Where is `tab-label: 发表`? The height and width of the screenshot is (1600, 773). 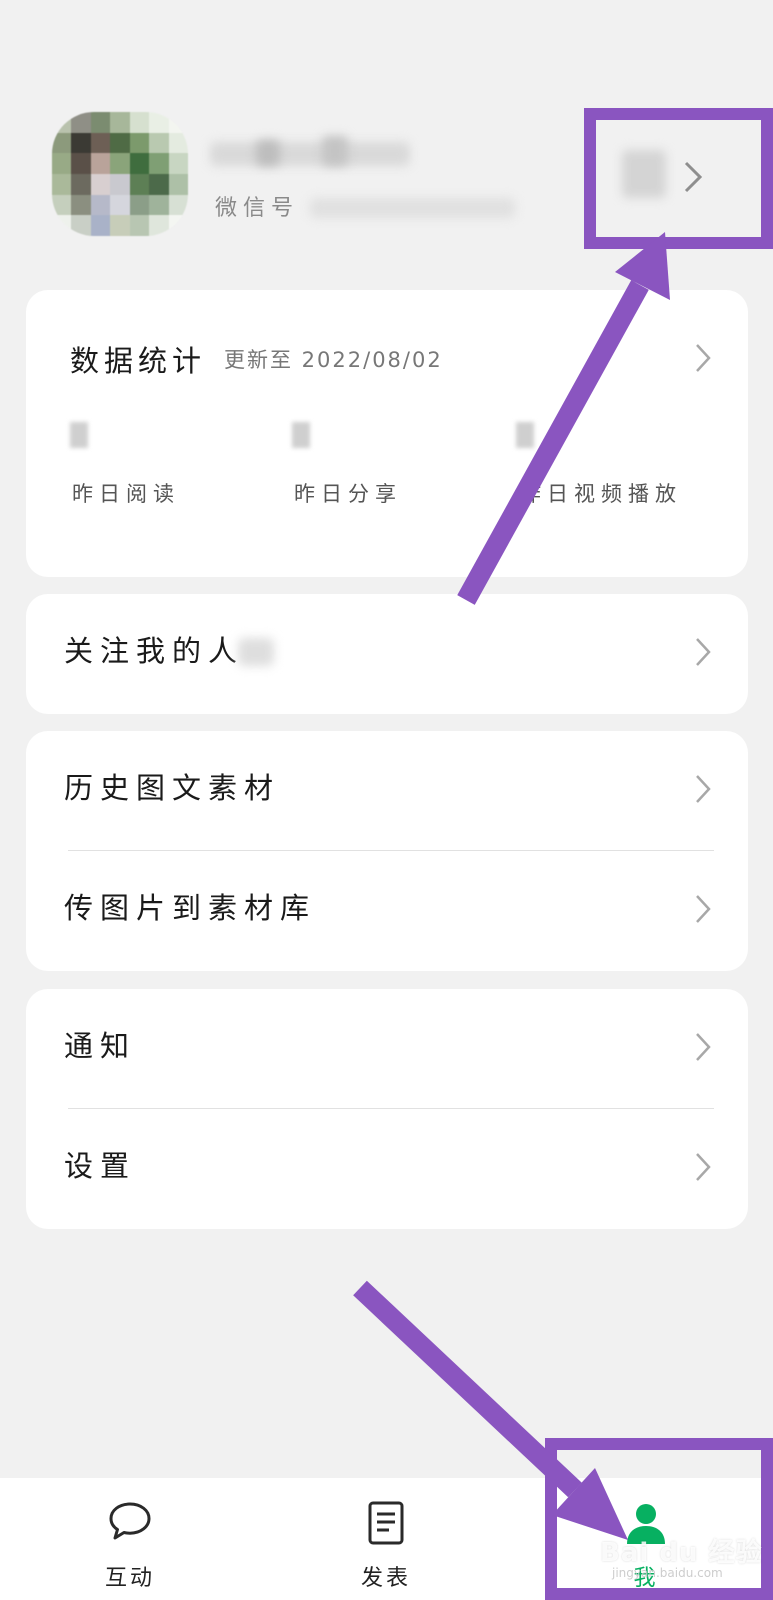 tab-label: 发表 is located at coordinates (385, 1578).